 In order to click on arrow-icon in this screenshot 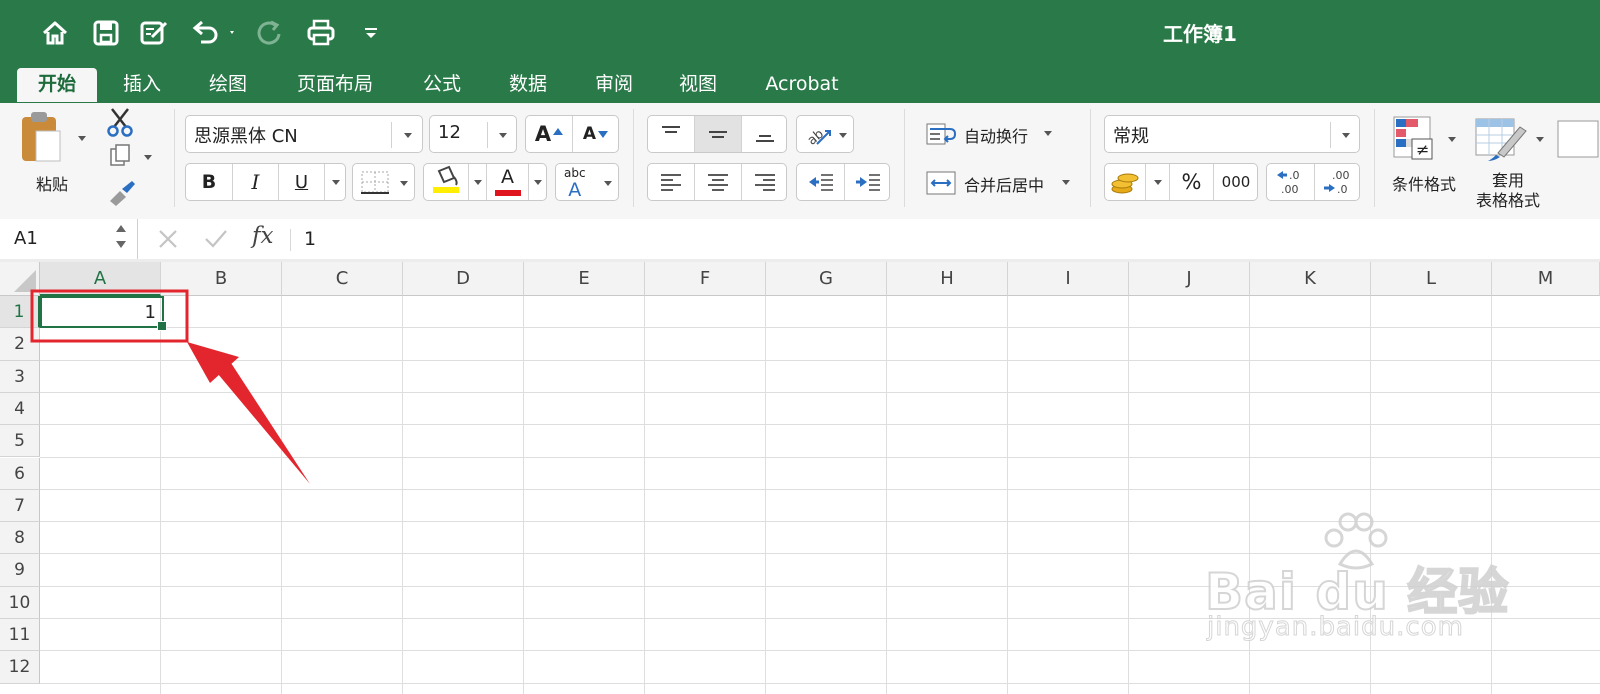, I will do `click(248, 413)`.